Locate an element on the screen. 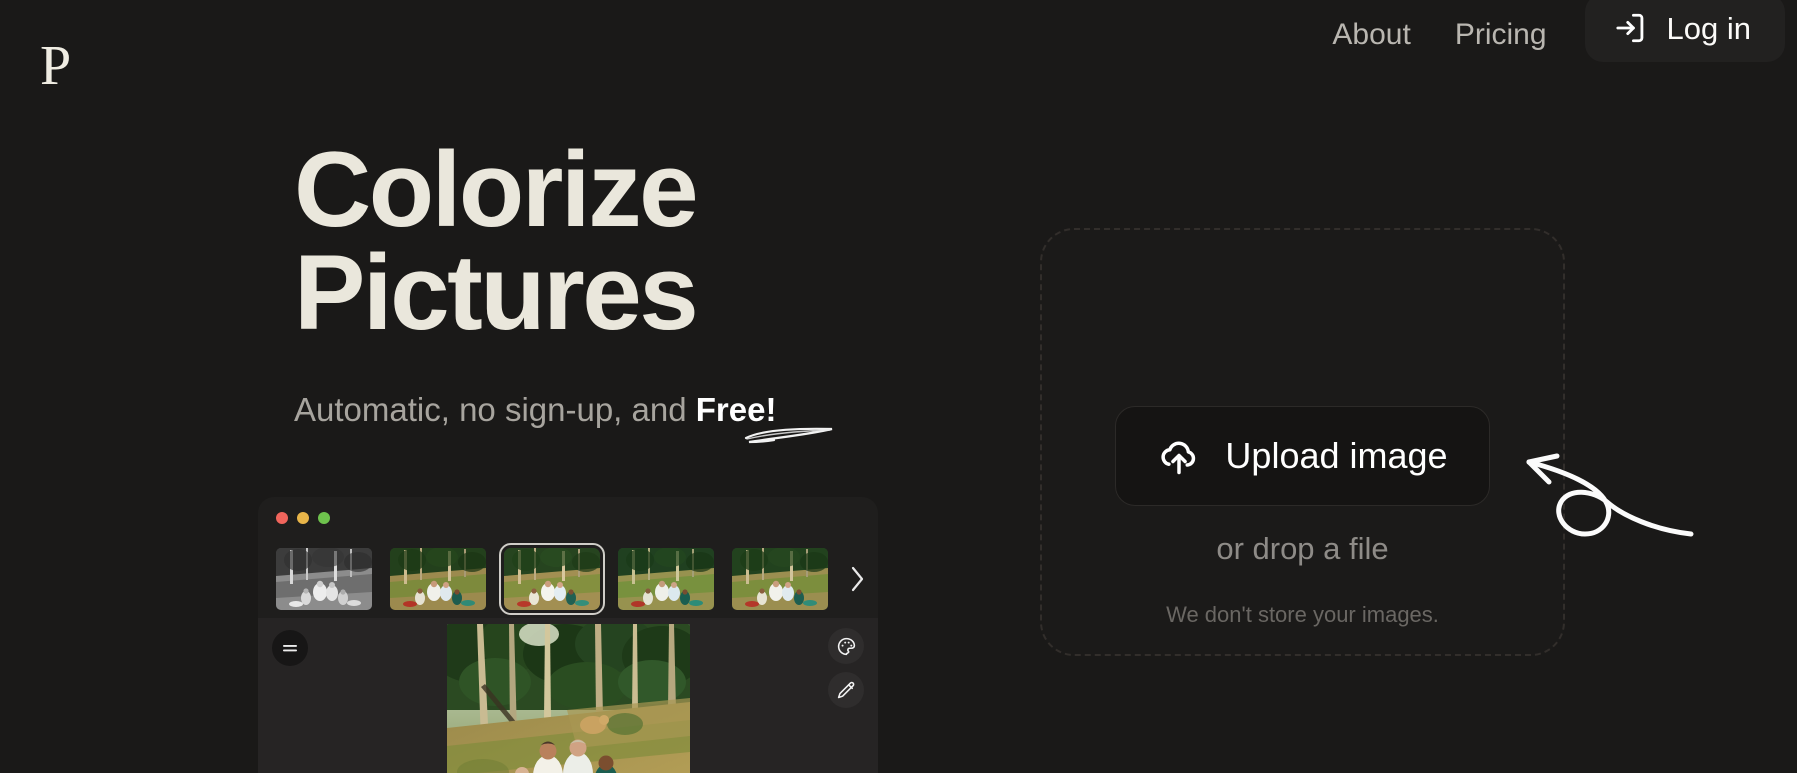  privacy-note: We don't store your images. is located at coordinates (1302, 614).